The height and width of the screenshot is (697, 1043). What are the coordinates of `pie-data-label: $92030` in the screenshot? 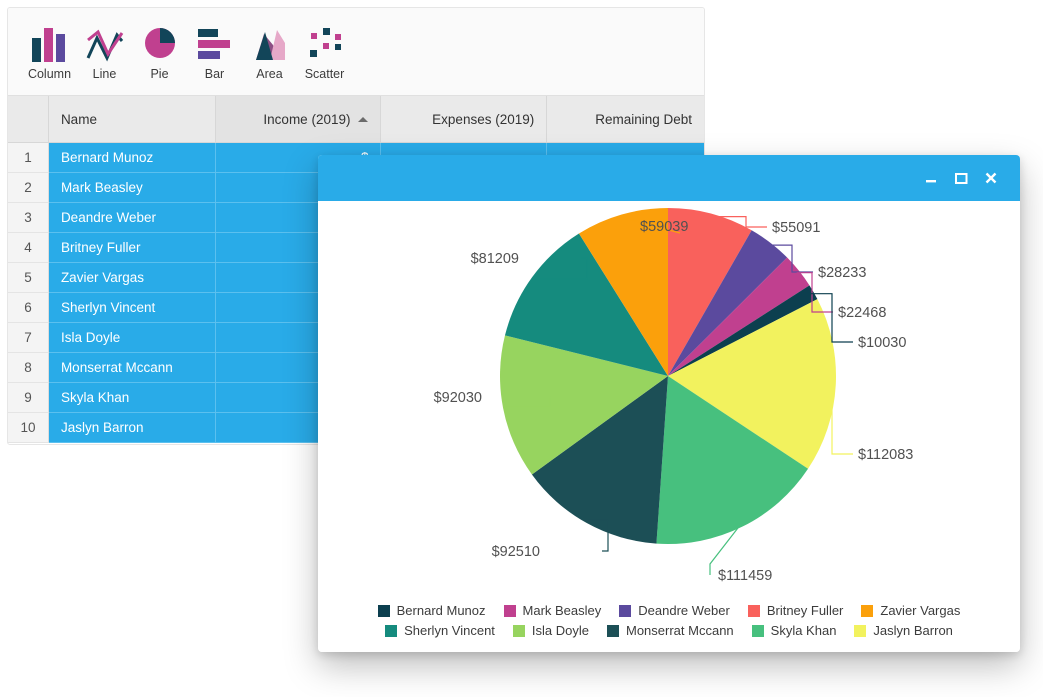 It's located at (458, 398).